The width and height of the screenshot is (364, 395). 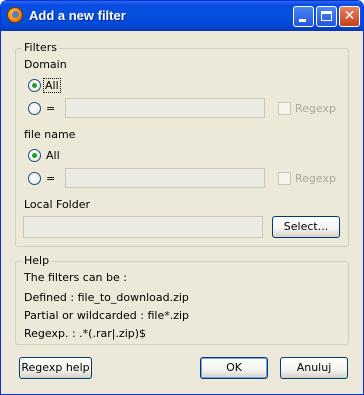 I want to click on domain-equals-radio, so click(x=34, y=108).